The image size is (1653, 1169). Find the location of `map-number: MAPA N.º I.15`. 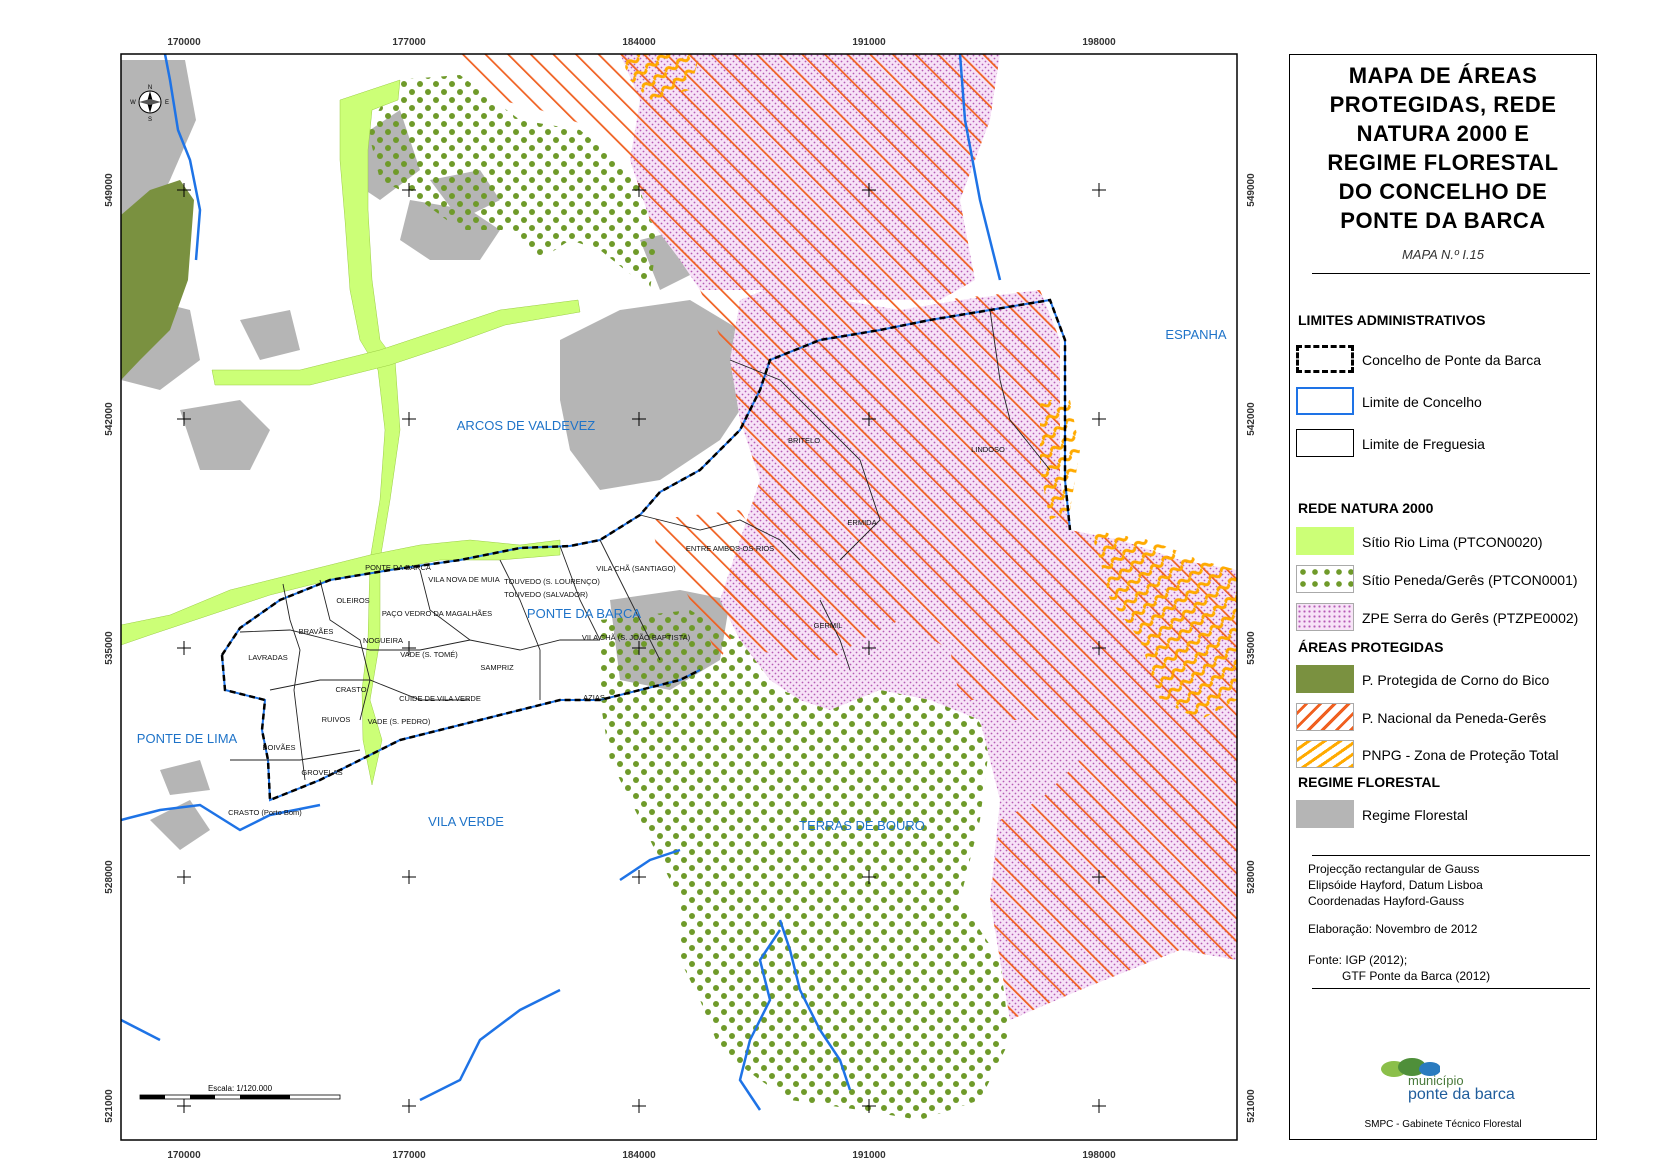

map-number: MAPA N.º I.15 is located at coordinates (1443, 254).